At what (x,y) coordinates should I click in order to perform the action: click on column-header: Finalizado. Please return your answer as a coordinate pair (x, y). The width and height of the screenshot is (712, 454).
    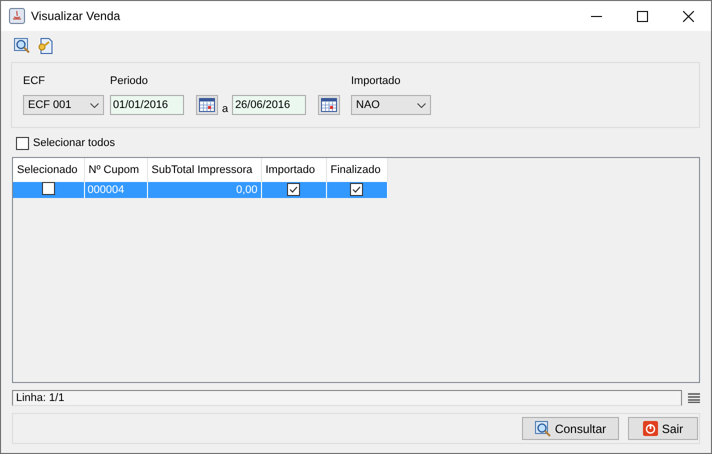
    Looking at the image, I should click on (356, 170).